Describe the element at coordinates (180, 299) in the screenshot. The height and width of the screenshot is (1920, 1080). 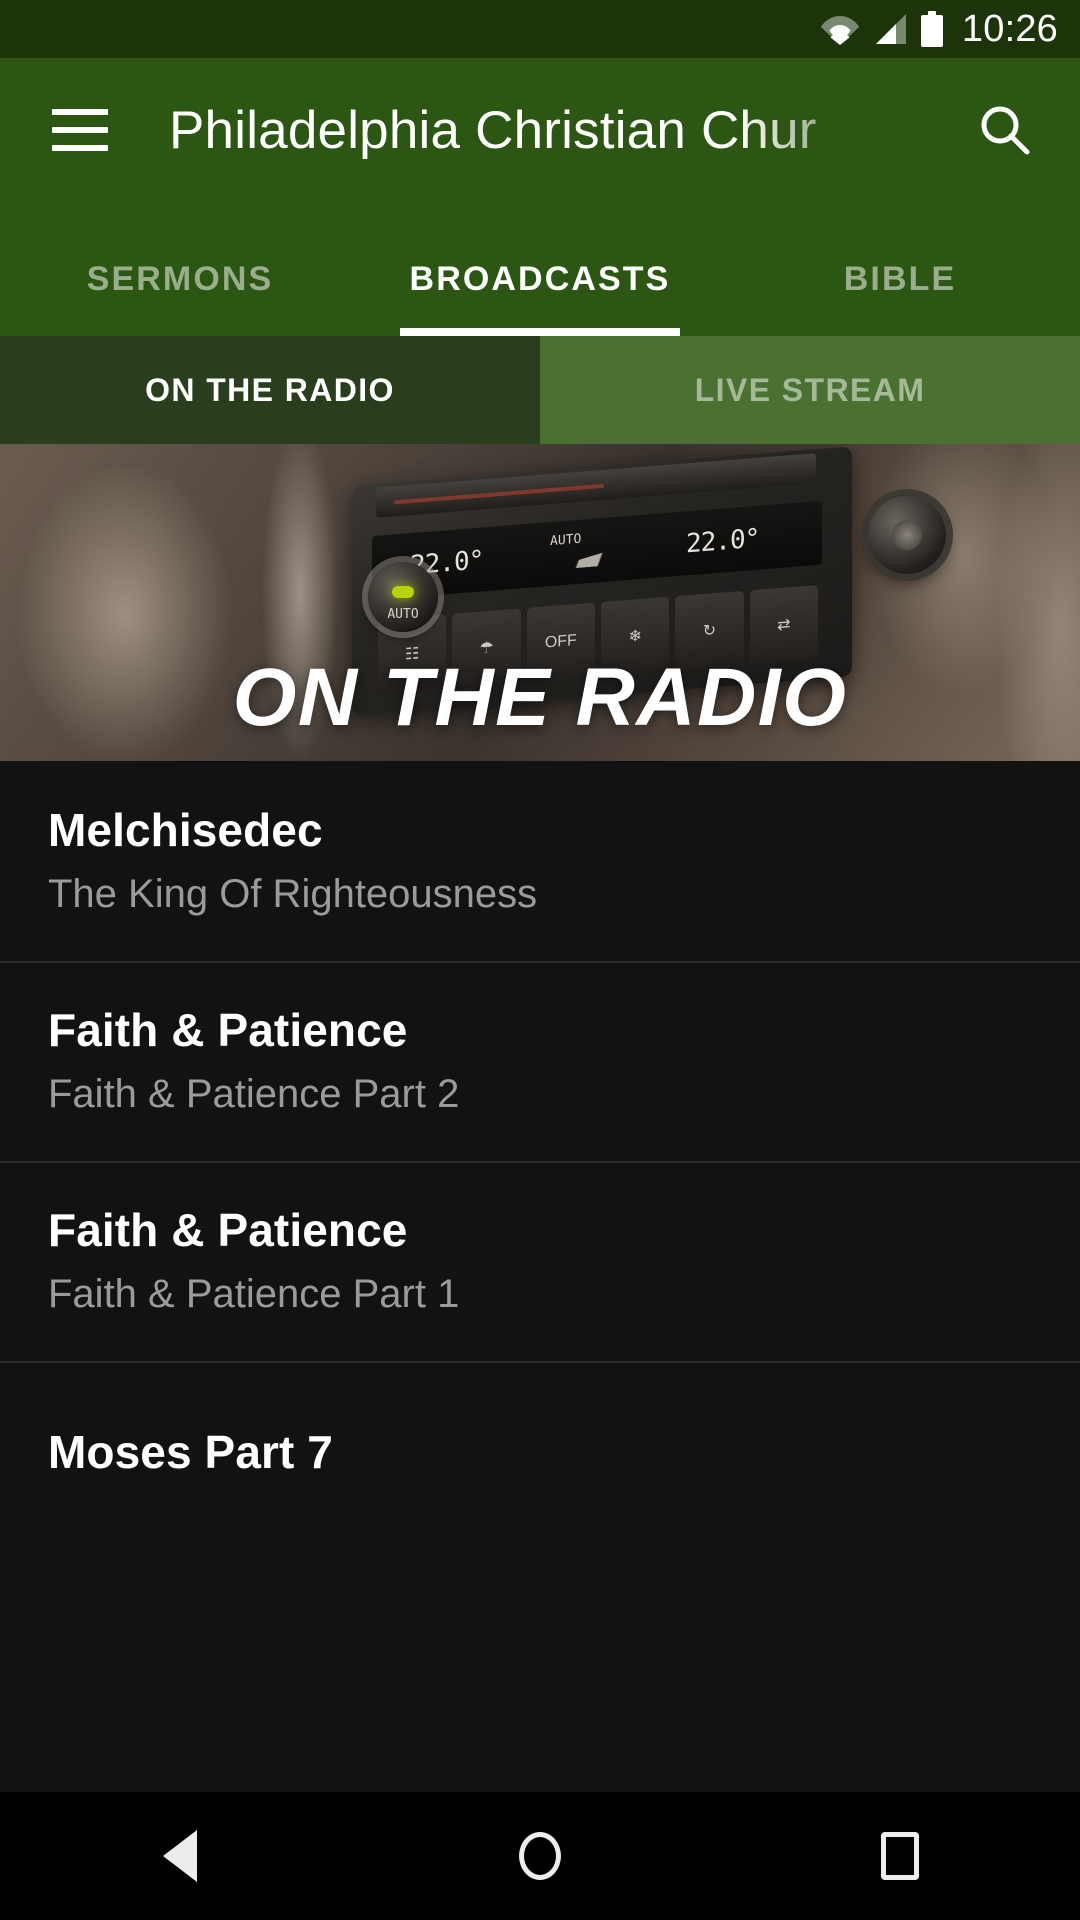
I see `tab-sermons: SERMONS` at that location.